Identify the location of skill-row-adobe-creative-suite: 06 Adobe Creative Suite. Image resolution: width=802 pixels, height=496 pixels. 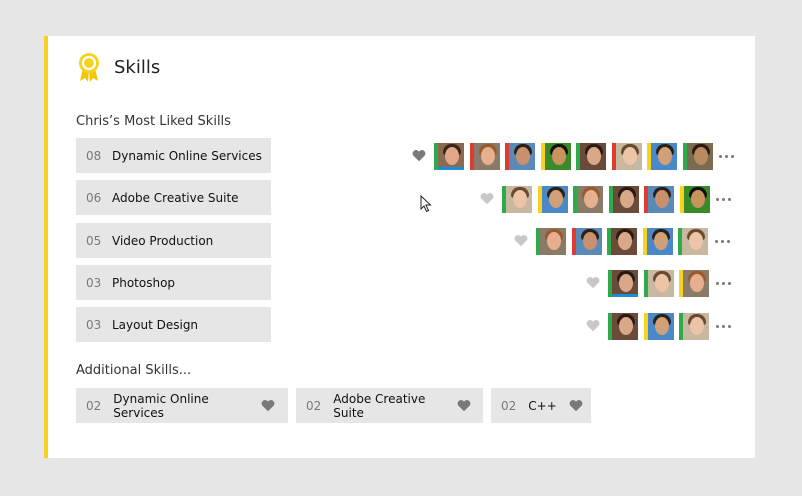
(173, 197).